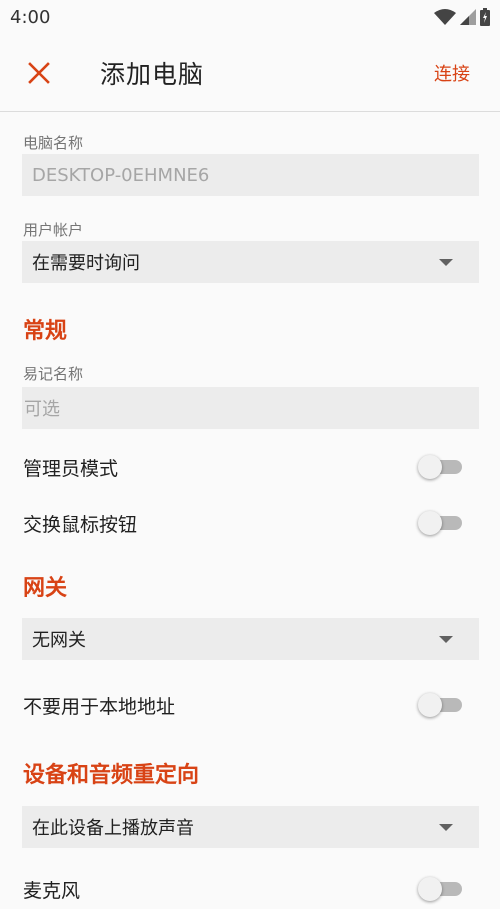 The image size is (500, 909). What do you see at coordinates (250, 889) in the screenshot?
I see `microphone-row: 麦克风` at bounding box center [250, 889].